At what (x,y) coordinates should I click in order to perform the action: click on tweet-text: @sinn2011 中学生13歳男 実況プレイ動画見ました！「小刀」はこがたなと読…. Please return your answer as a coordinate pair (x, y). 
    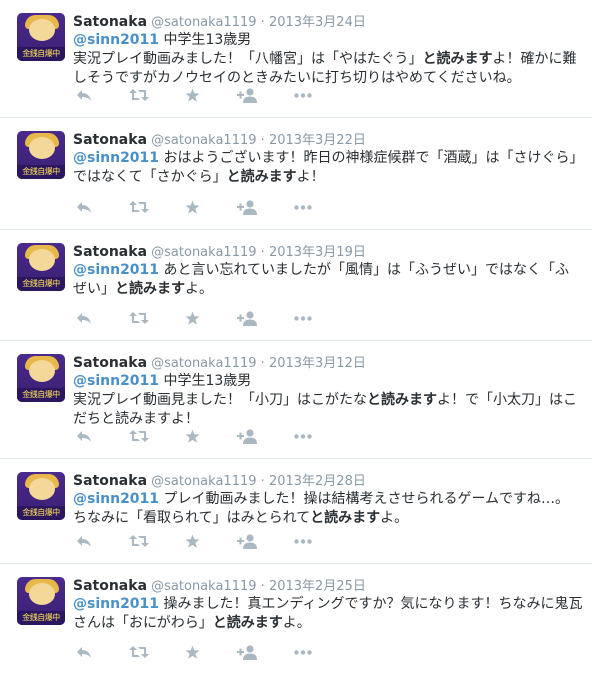
    Looking at the image, I should click on (325, 400).